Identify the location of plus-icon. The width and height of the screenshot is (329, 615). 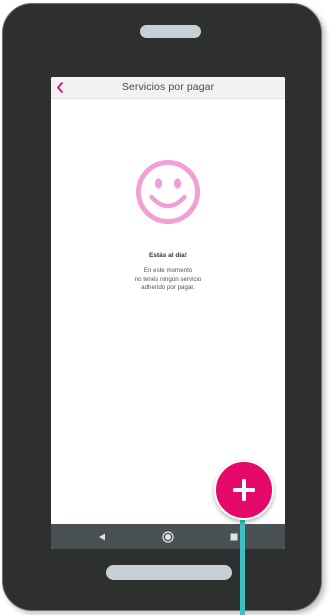
(244, 490).